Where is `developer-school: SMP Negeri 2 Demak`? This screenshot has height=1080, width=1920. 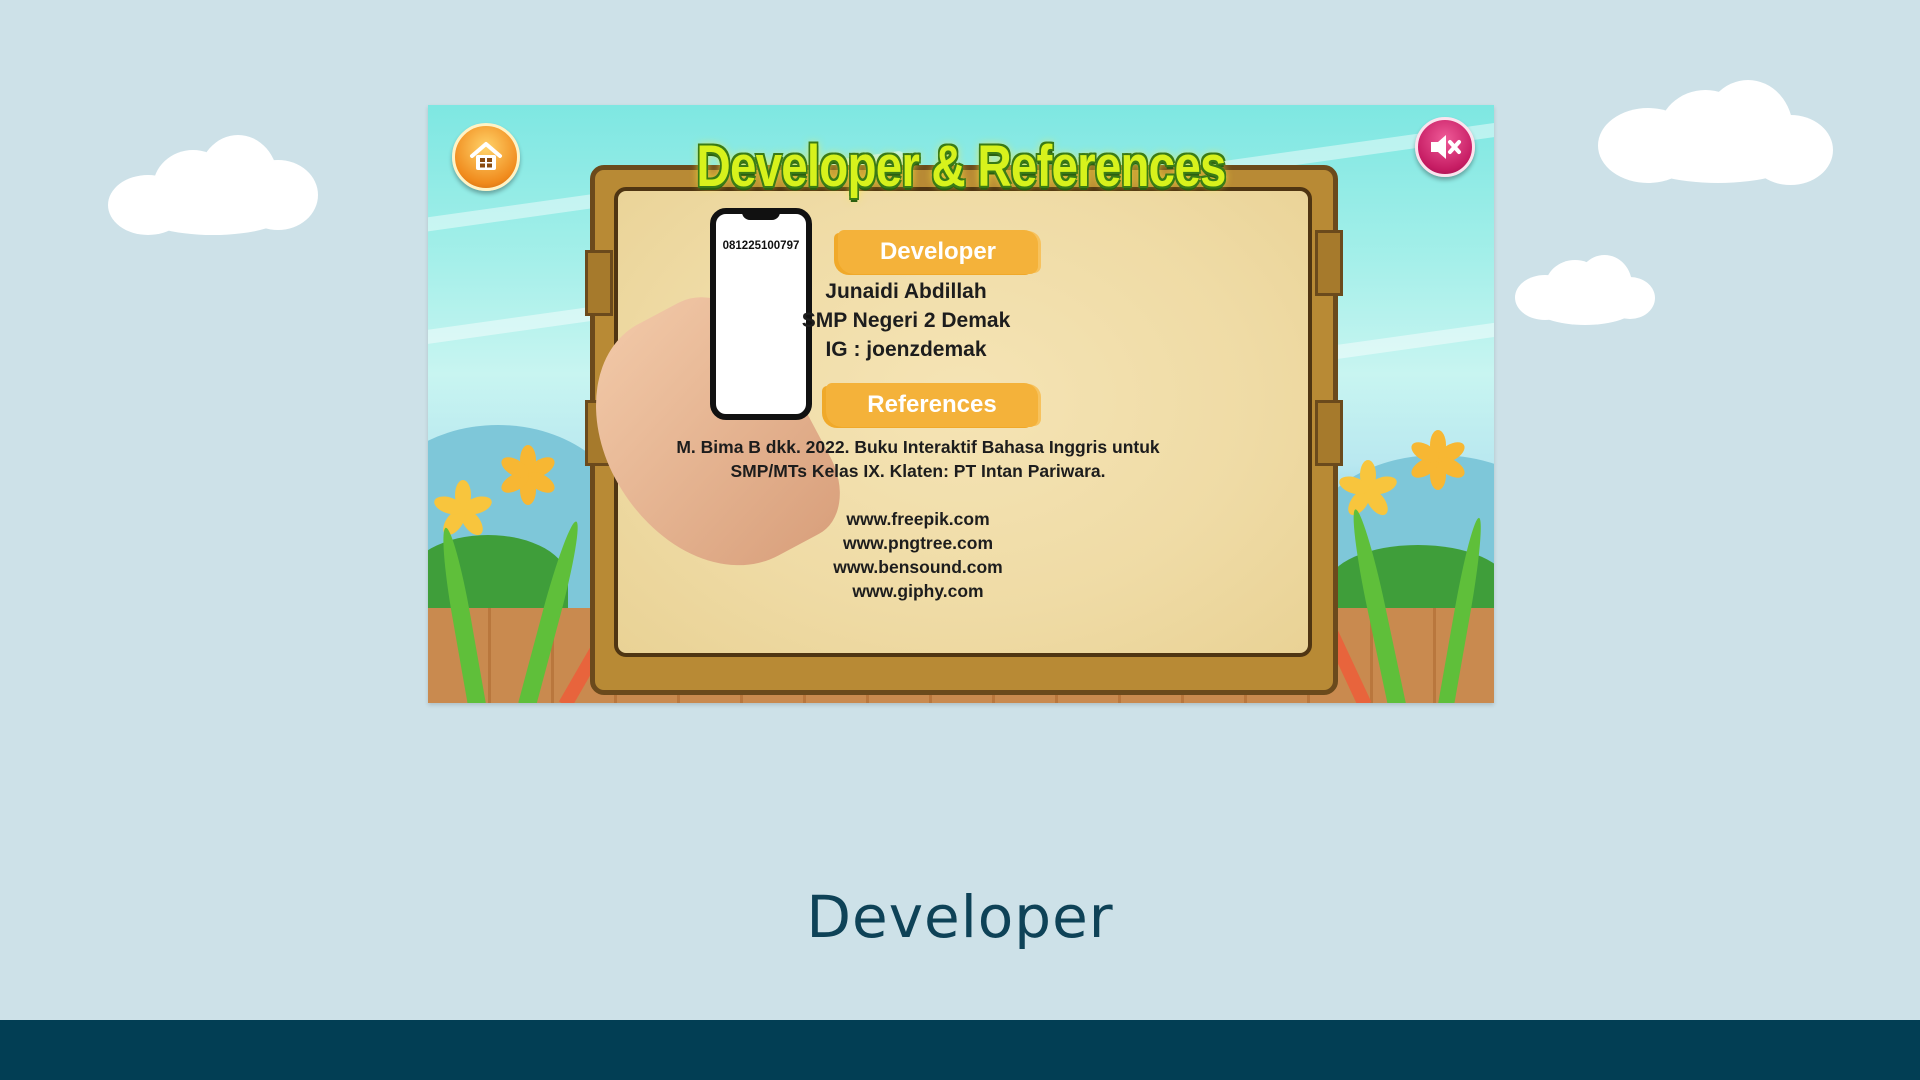
developer-school: SMP Negeri 2 Demak is located at coordinates (906, 320).